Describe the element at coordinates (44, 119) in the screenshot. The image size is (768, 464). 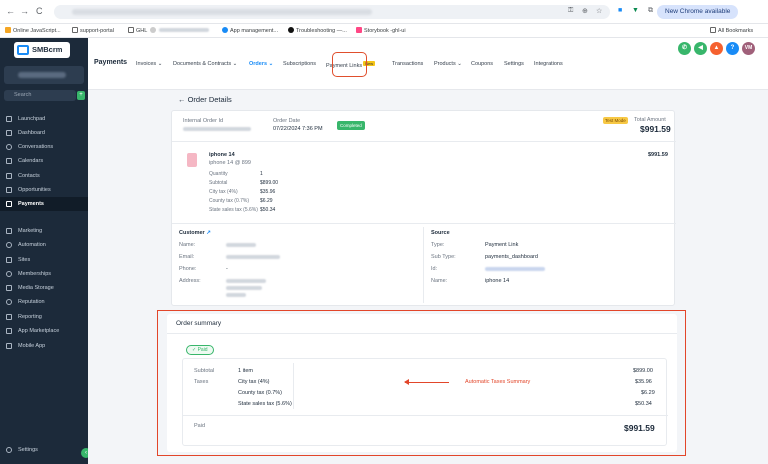
I see `sidebar-item-launchpad: Launchpad` at that location.